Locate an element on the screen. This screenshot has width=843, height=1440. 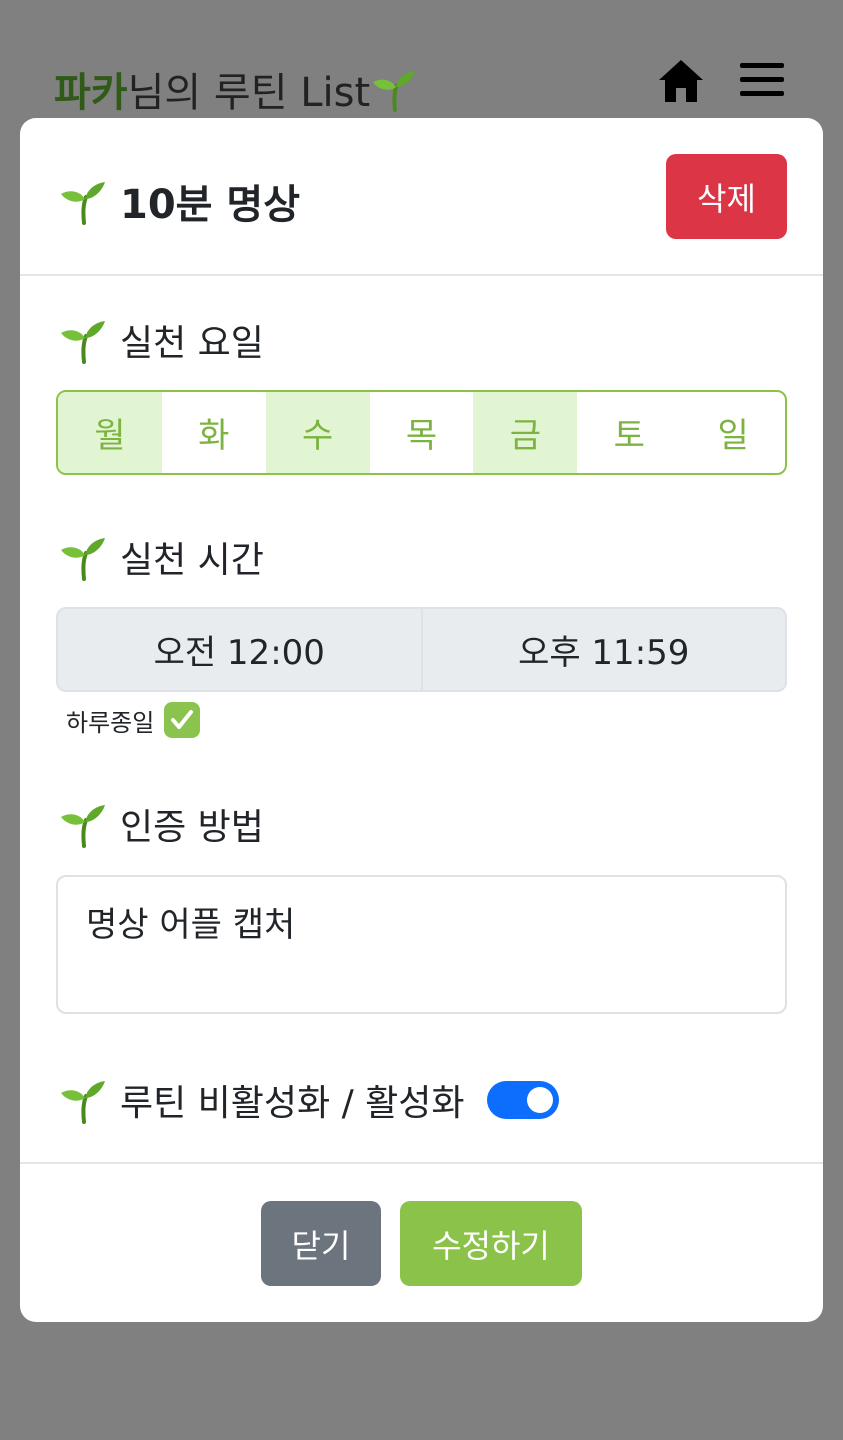
day-toggle-tue: 화 is located at coordinates (214, 432).